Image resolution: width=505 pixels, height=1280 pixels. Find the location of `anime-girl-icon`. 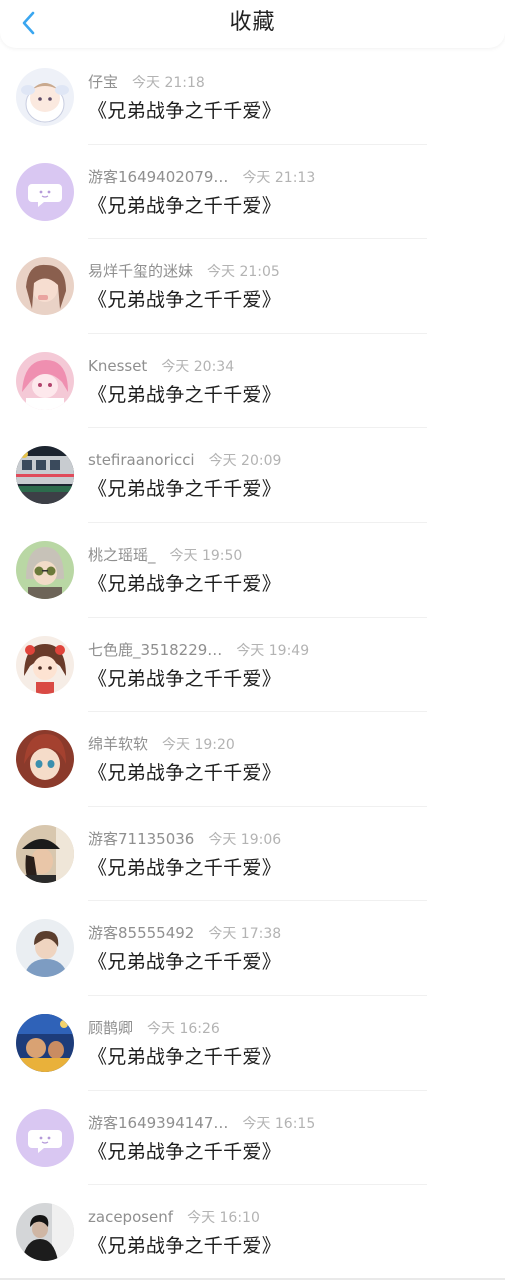

anime-girl-icon is located at coordinates (45, 664).